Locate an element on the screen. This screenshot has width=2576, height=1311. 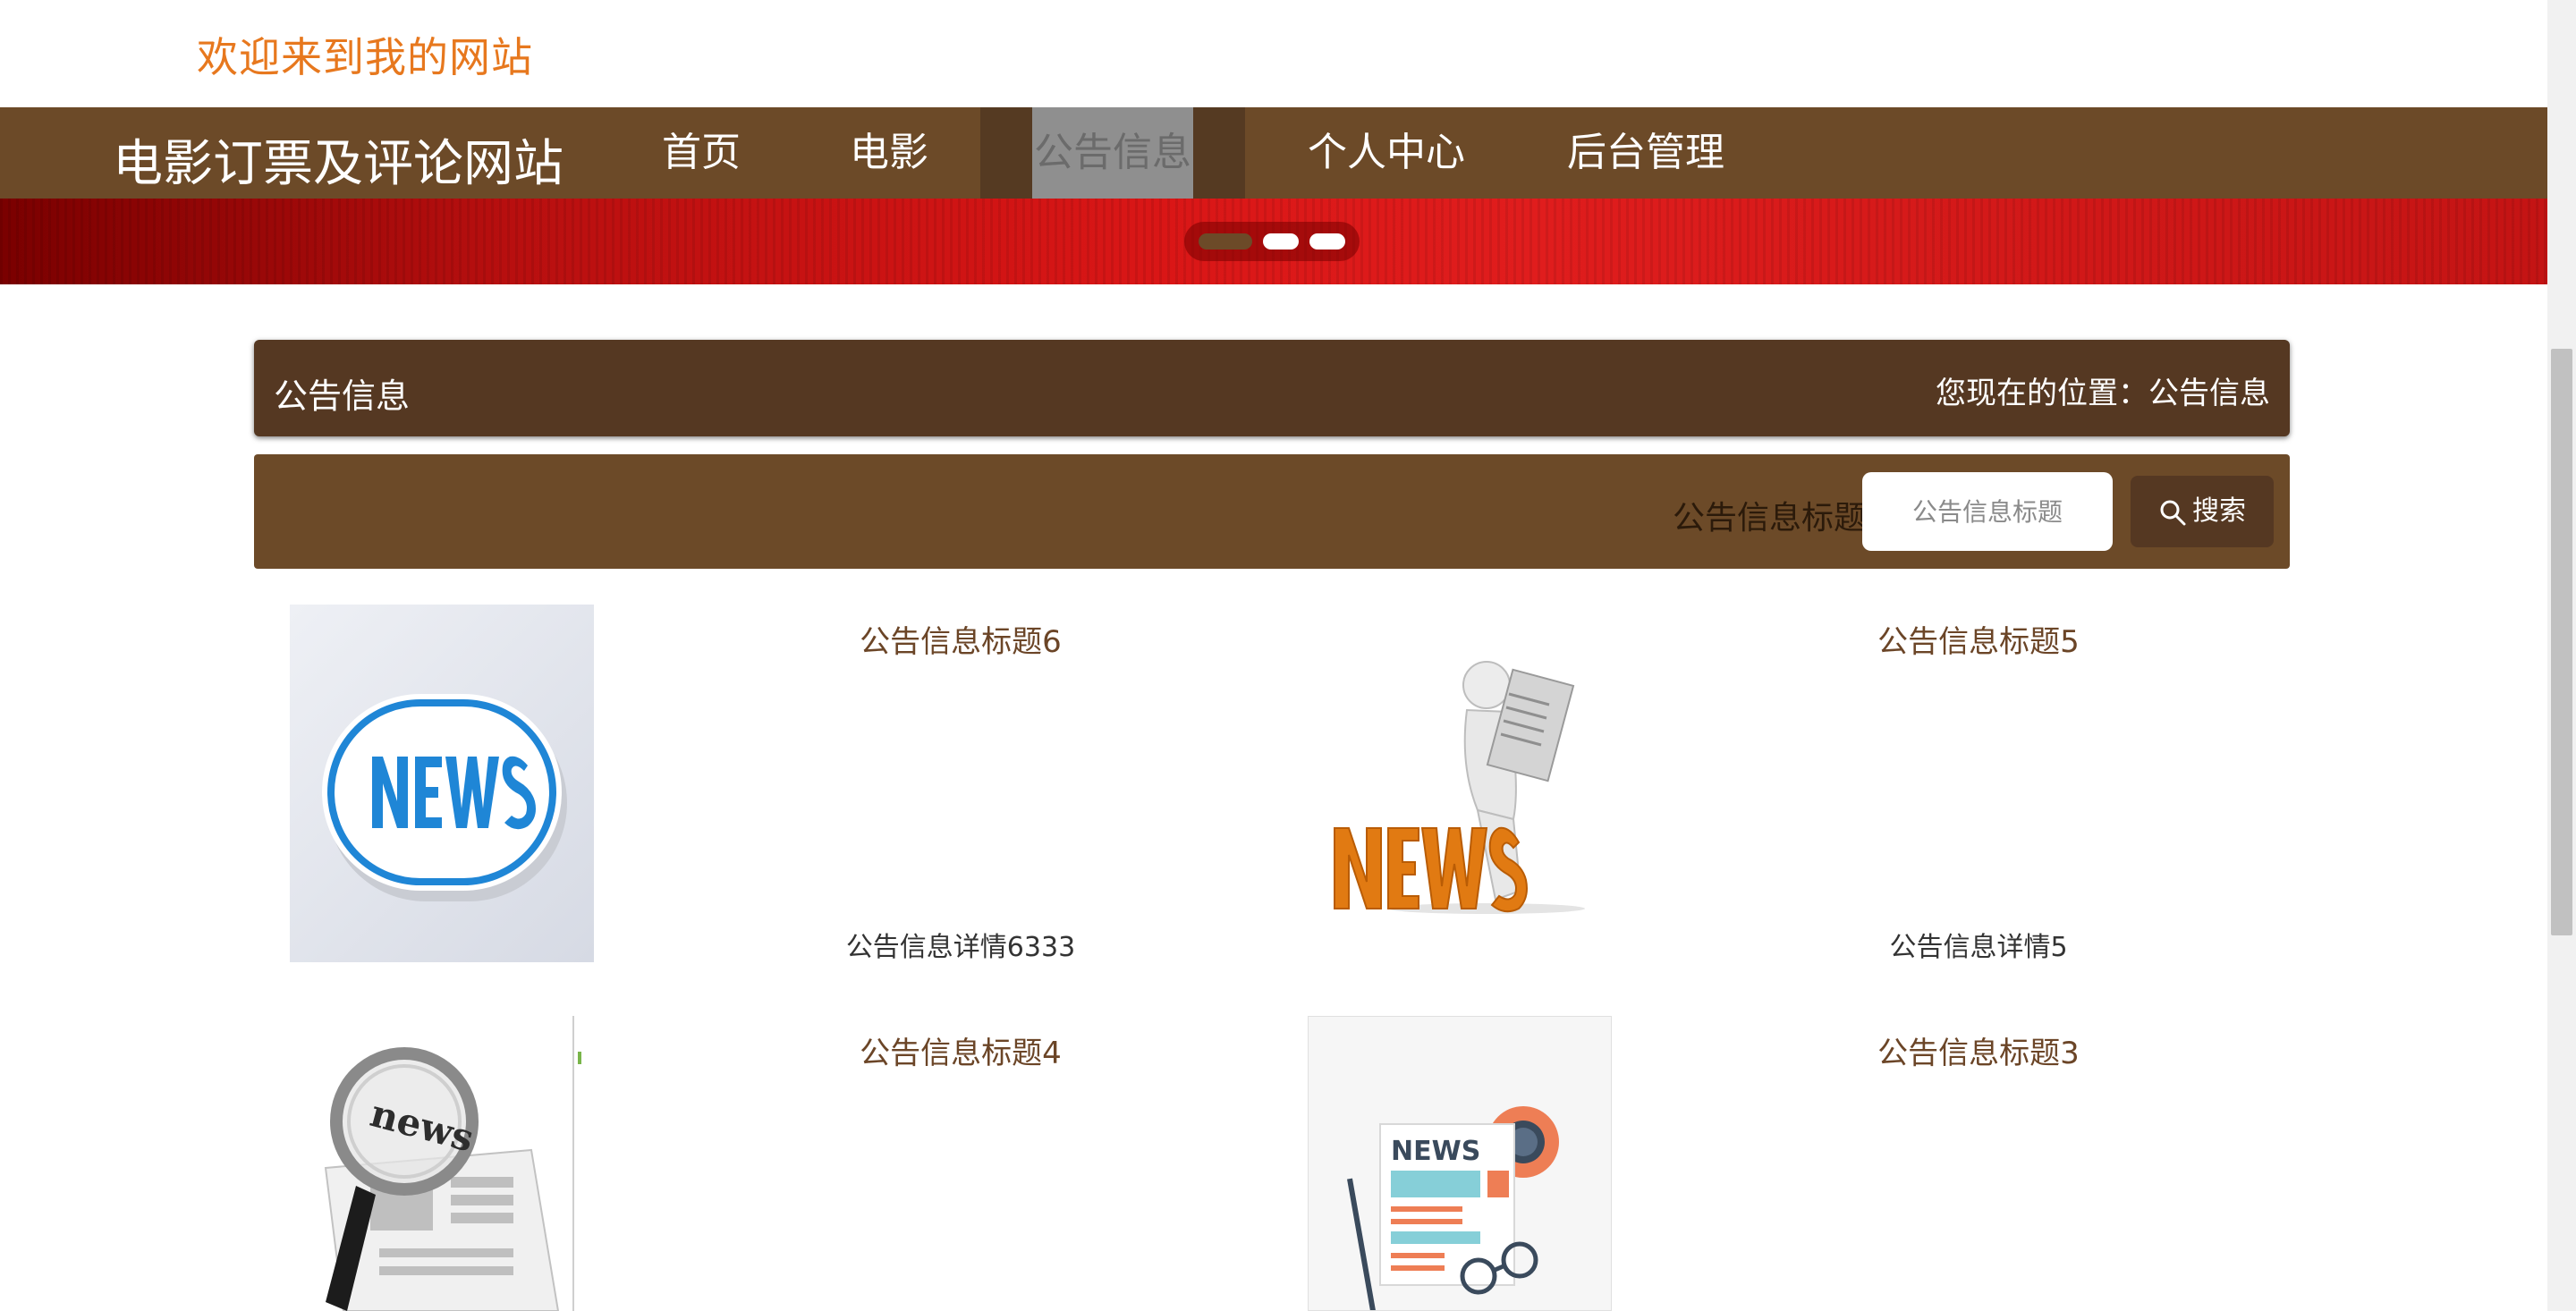
svg-text: NEWS is located at coordinates (1435, 1151).